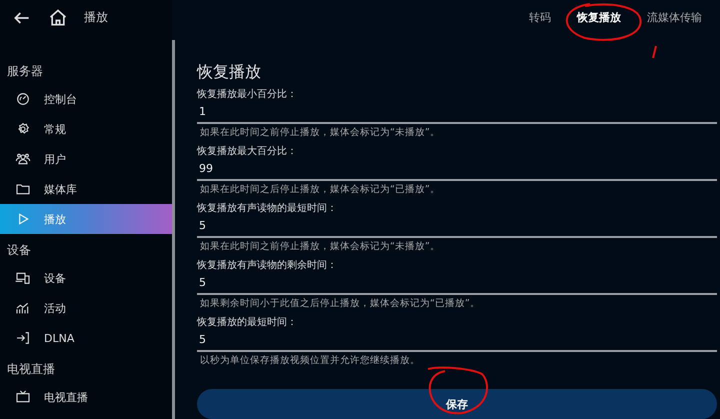 The image size is (720, 419). What do you see at coordinates (23, 159) in the screenshot?
I see `users-icon` at bounding box center [23, 159].